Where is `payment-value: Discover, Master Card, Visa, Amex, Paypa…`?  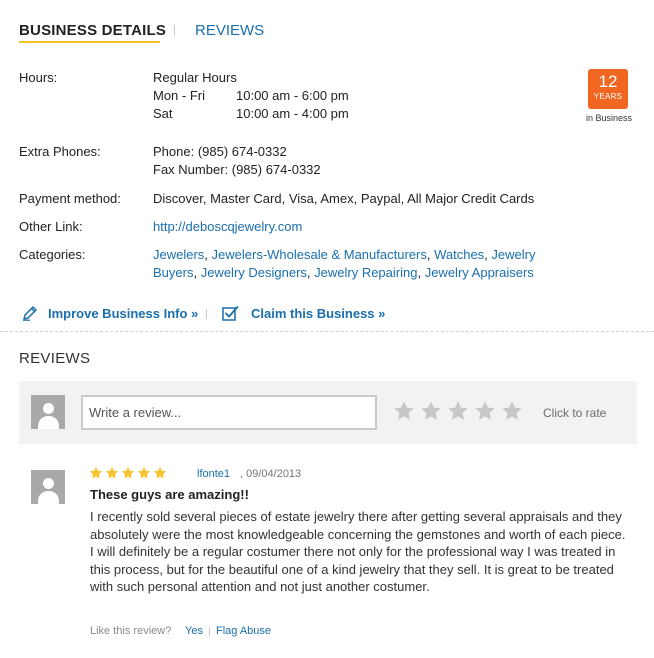
payment-value: Discover, Master Card, Visa, Amex, Paypa… is located at coordinates (344, 198).